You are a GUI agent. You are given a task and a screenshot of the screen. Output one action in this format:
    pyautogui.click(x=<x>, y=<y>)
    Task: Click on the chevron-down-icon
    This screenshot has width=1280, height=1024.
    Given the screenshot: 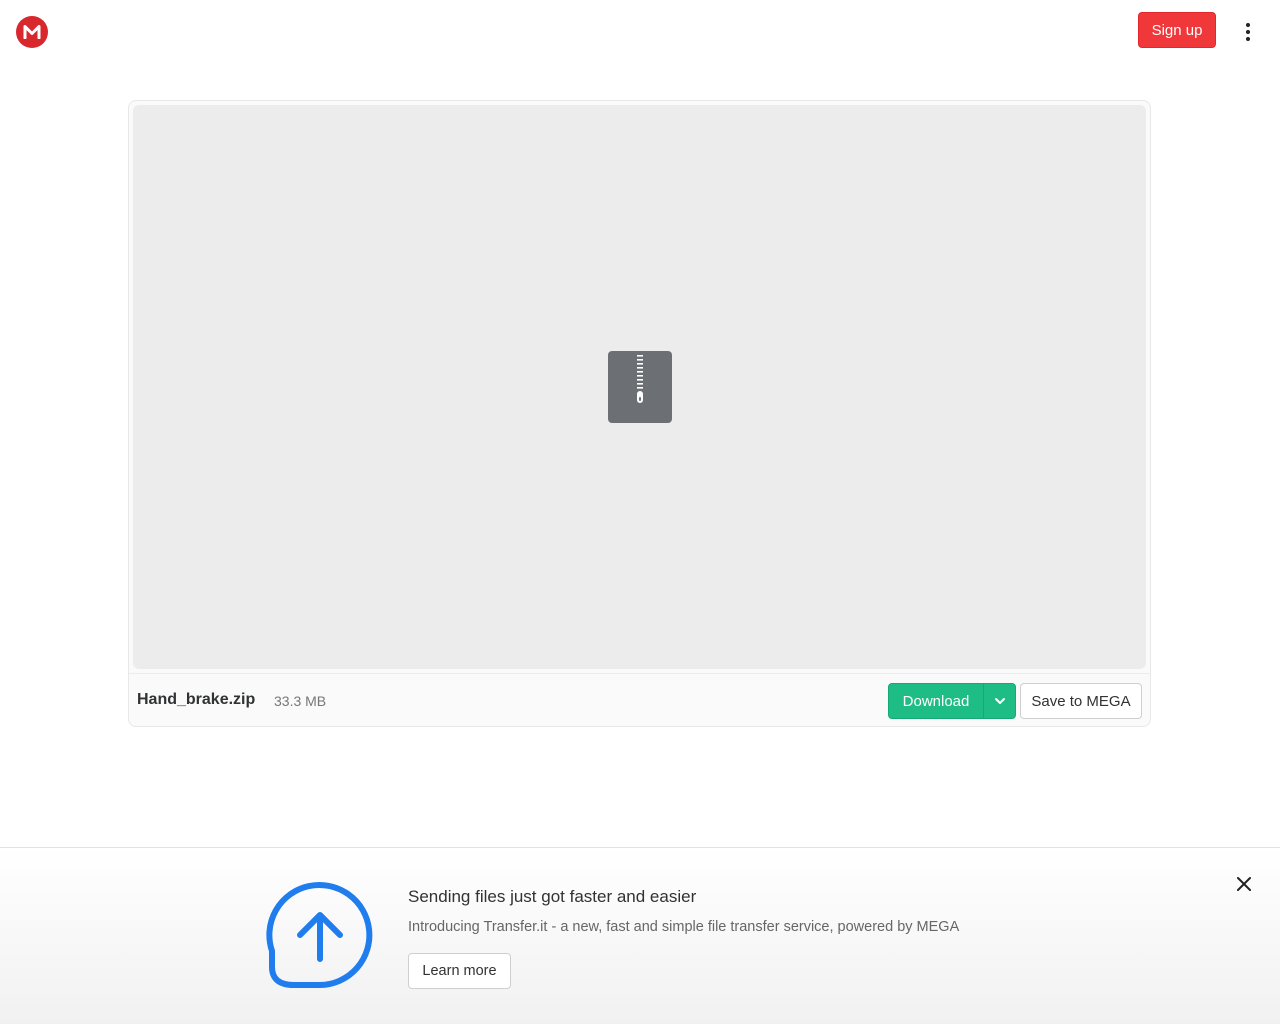 What is the action you would take?
    pyautogui.click(x=999, y=701)
    